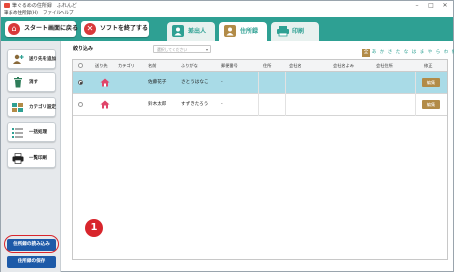 Image resolution: width=454 pixels, height=272 pixels. I want to click on cell-furigana: すずきたろう, so click(195, 104).